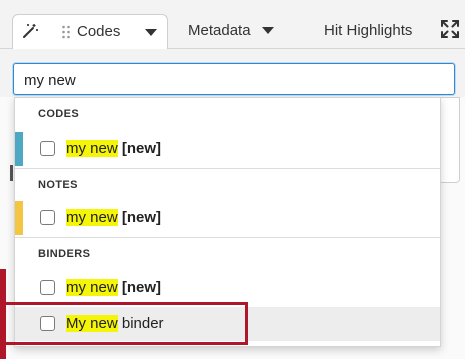 Image resolution: width=465 pixels, height=359 pixels. I want to click on expand-icon, so click(450, 29).